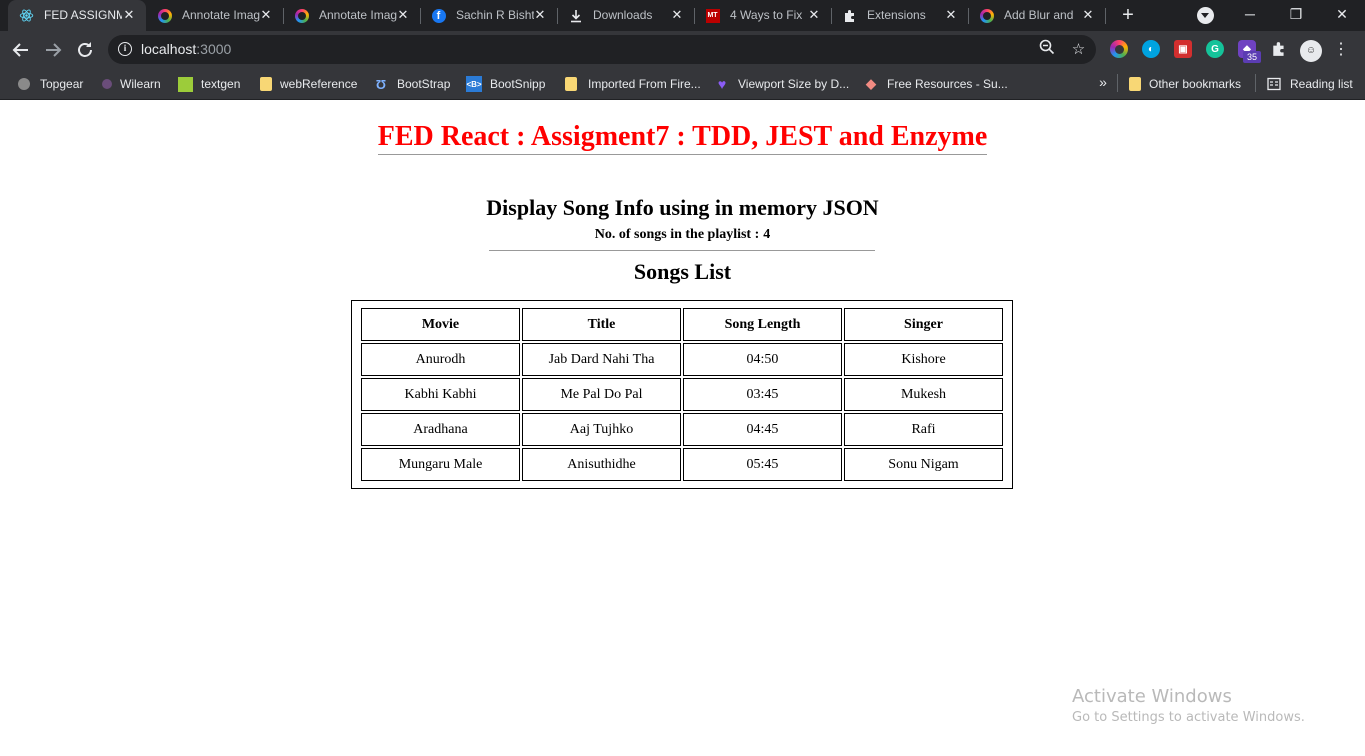 This screenshot has height=756, width=1365. Describe the element at coordinates (923, 464) in the screenshot. I see `table-cell: Sonu Nigam` at that location.